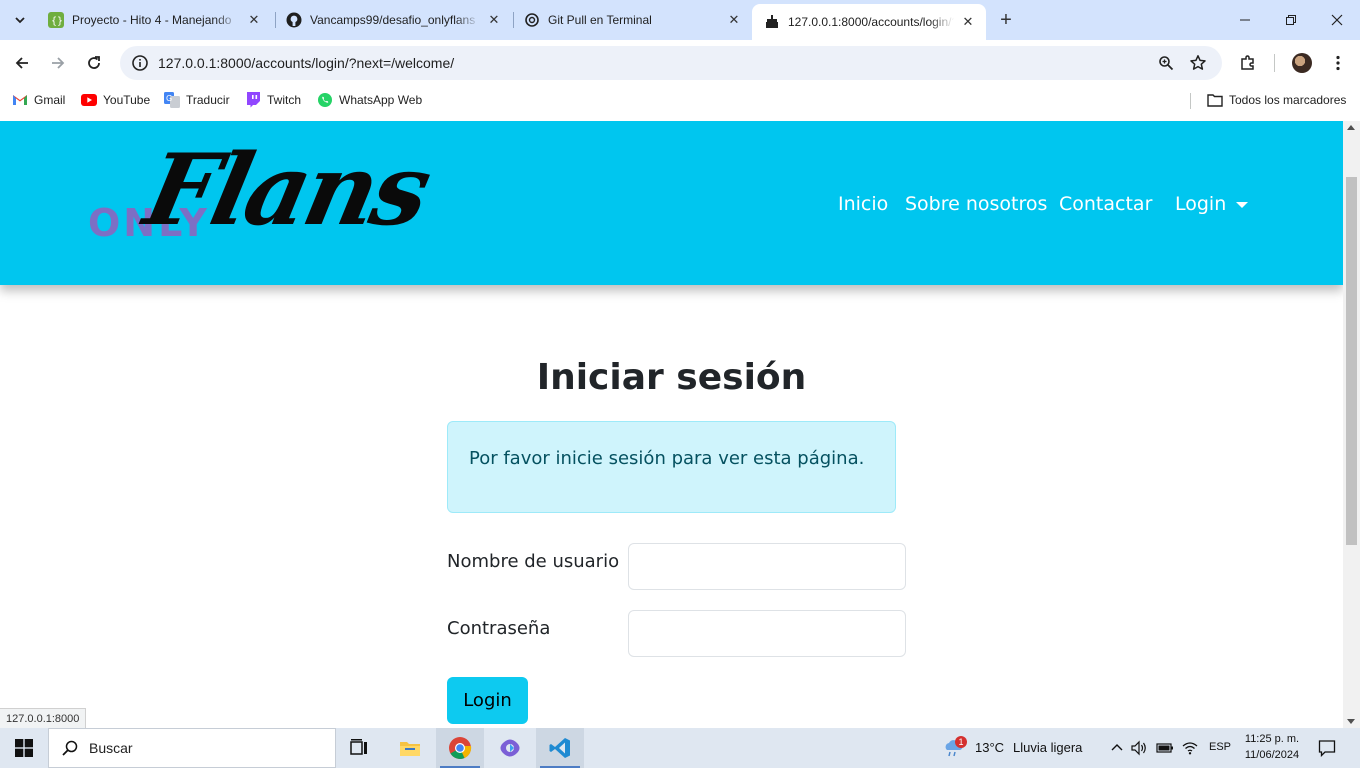 This screenshot has height=768, width=1360. Describe the element at coordinates (532, 20) in the screenshot. I see `openai-icon` at that location.